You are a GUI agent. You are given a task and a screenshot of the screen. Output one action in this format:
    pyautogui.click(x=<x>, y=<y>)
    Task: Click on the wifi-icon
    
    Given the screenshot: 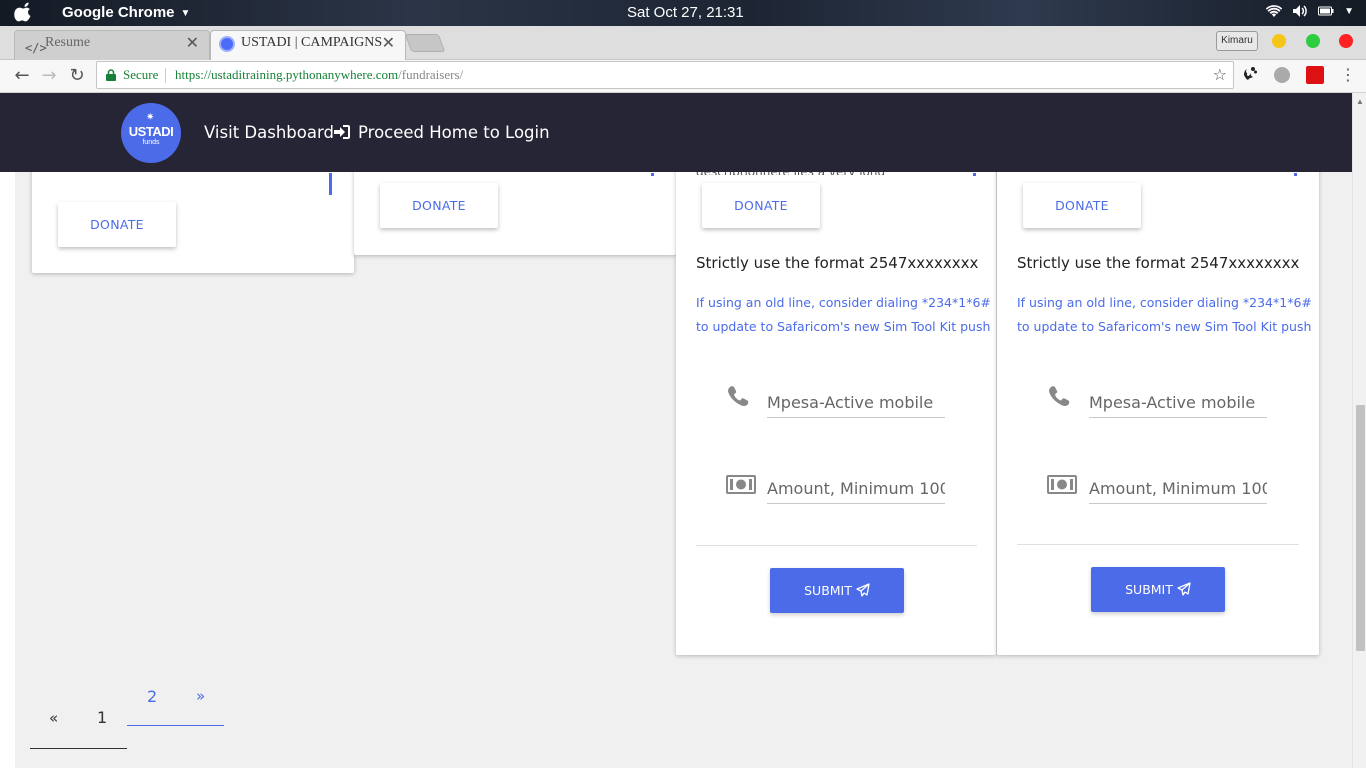 What is the action you would take?
    pyautogui.click(x=1274, y=11)
    